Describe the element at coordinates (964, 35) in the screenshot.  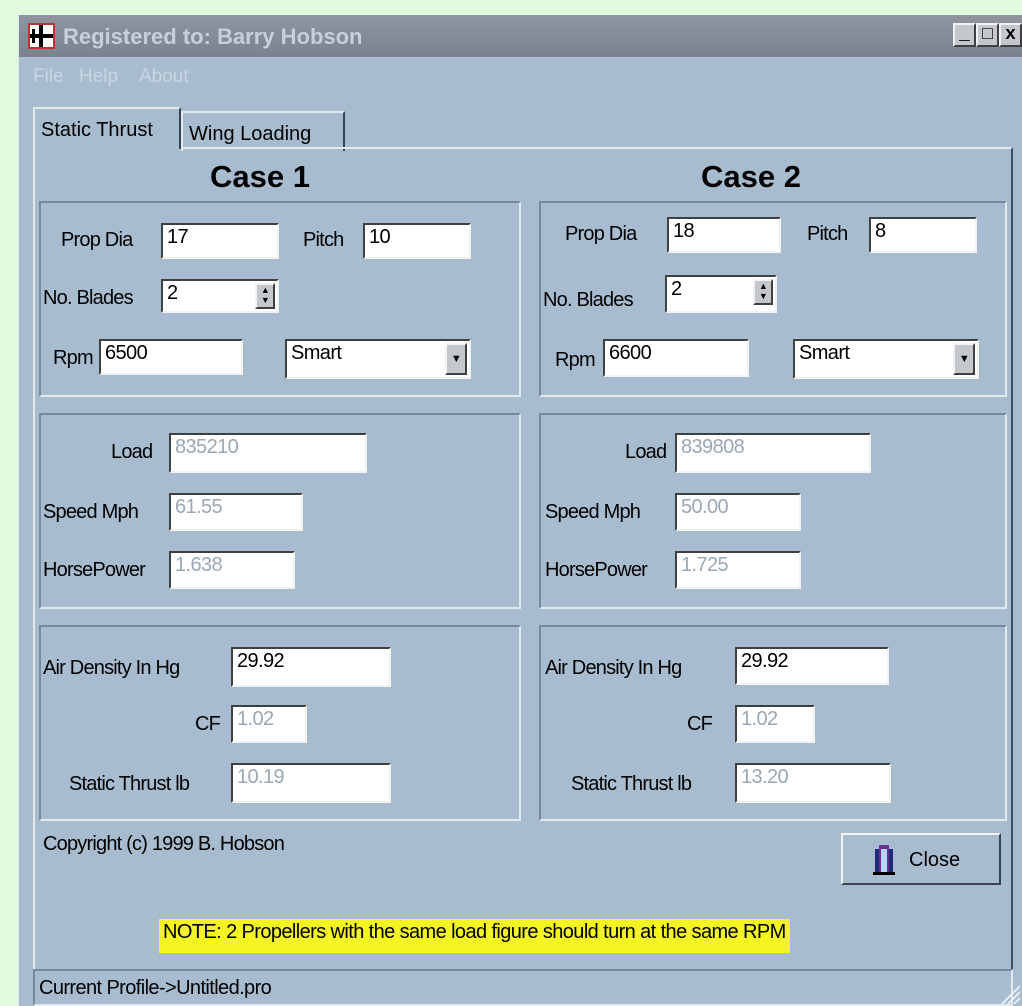
I see `minimize-button: _` at that location.